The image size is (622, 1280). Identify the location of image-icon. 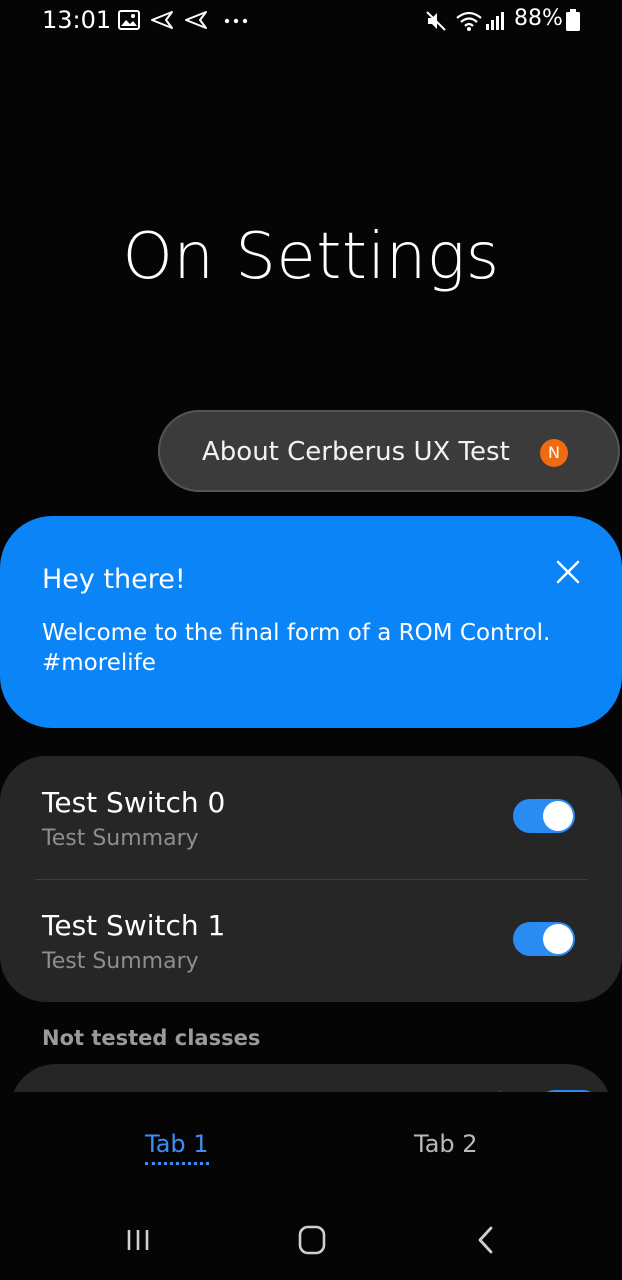
(129, 20).